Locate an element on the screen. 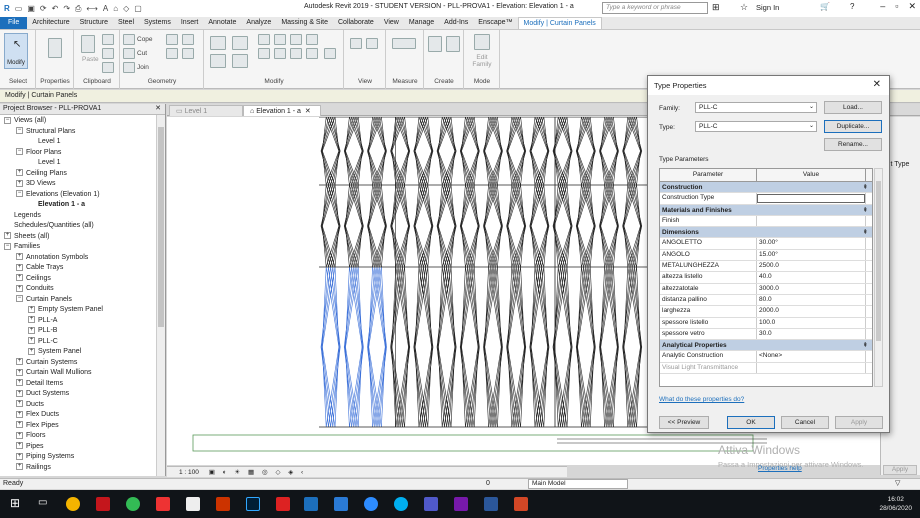 Image resolution: width=920 pixels, height=518 pixels. tab-elevation-1-a: ⌂ Elevation 1 - a ✕ is located at coordinates (282, 110).